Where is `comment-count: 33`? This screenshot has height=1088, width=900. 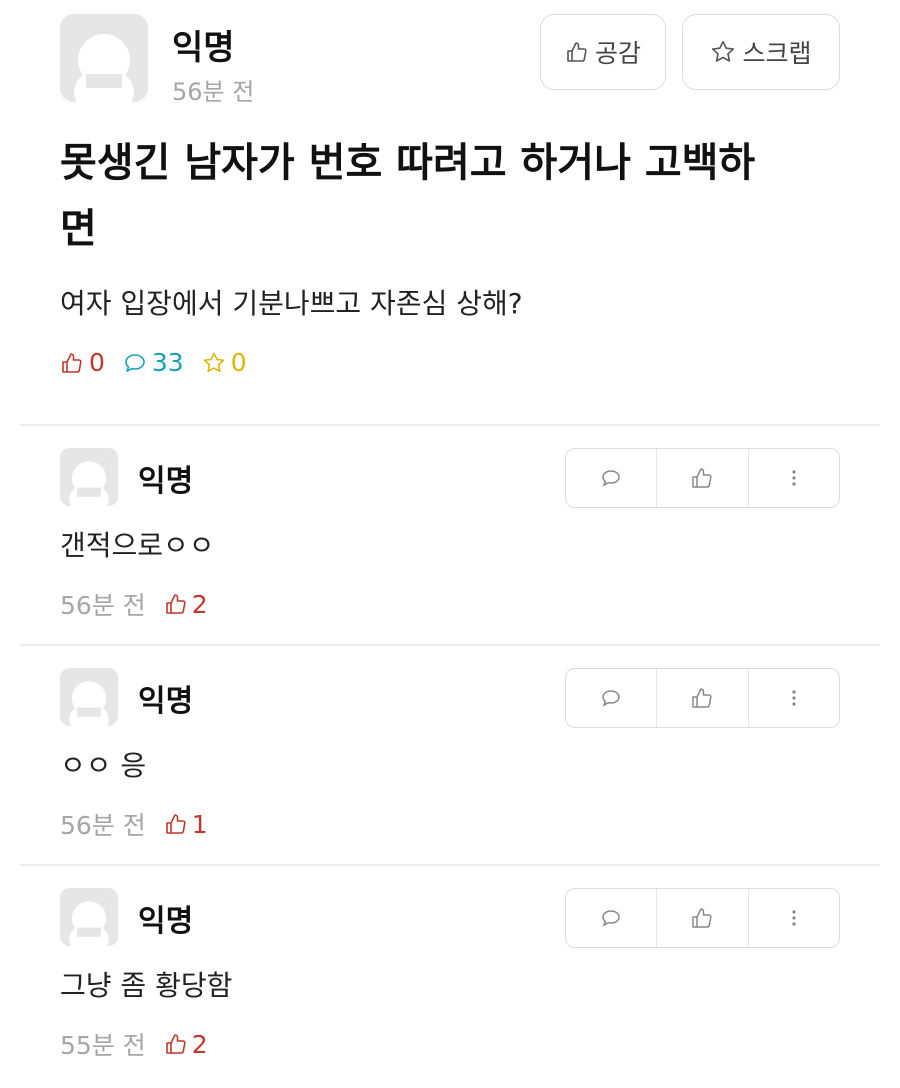 comment-count: 33 is located at coordinates (153, 362).